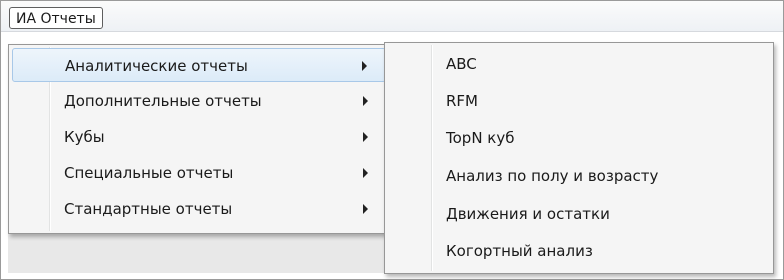 The width and height of the screenshot is (784, 280). I want to click on submenu-item-label: Анализ по полу и возрасту, so click(552, 176).